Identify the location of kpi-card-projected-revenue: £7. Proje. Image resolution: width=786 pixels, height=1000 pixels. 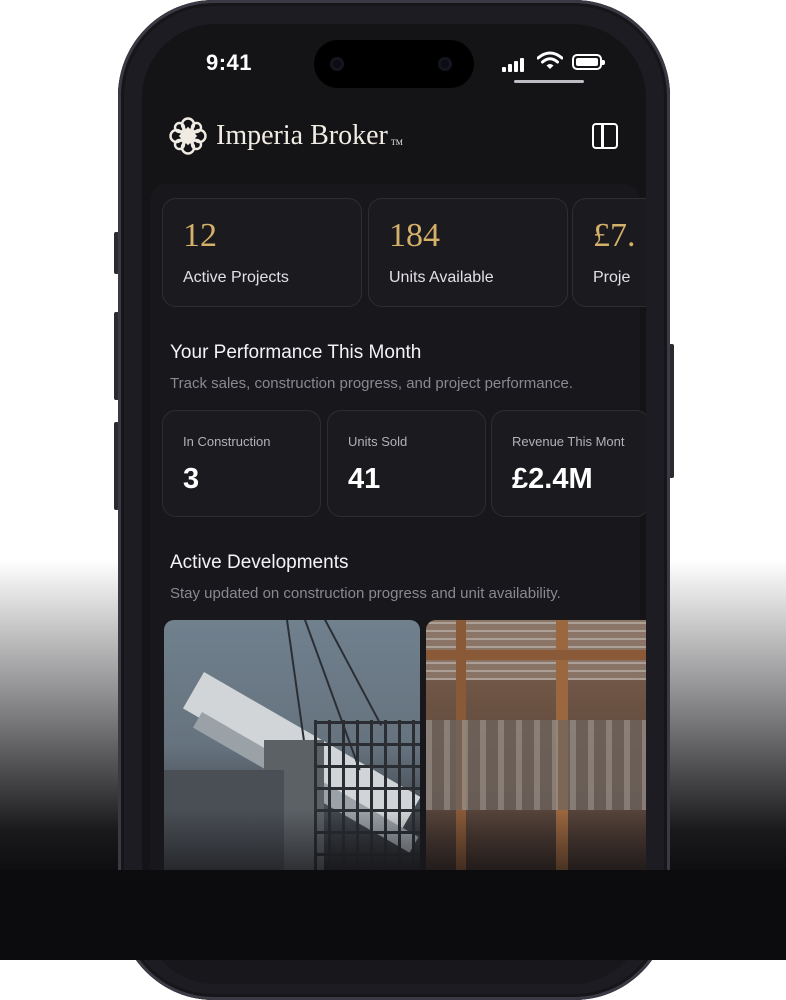
(609, 252).